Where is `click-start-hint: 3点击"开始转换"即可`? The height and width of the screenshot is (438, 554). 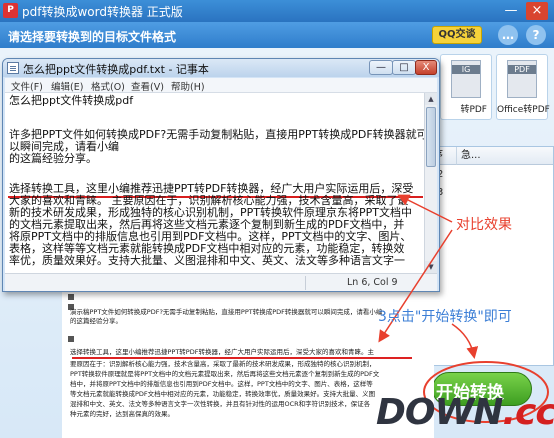 click-start-hint: 3点击"开始转换"即可 is located at coordinates (445, 317).